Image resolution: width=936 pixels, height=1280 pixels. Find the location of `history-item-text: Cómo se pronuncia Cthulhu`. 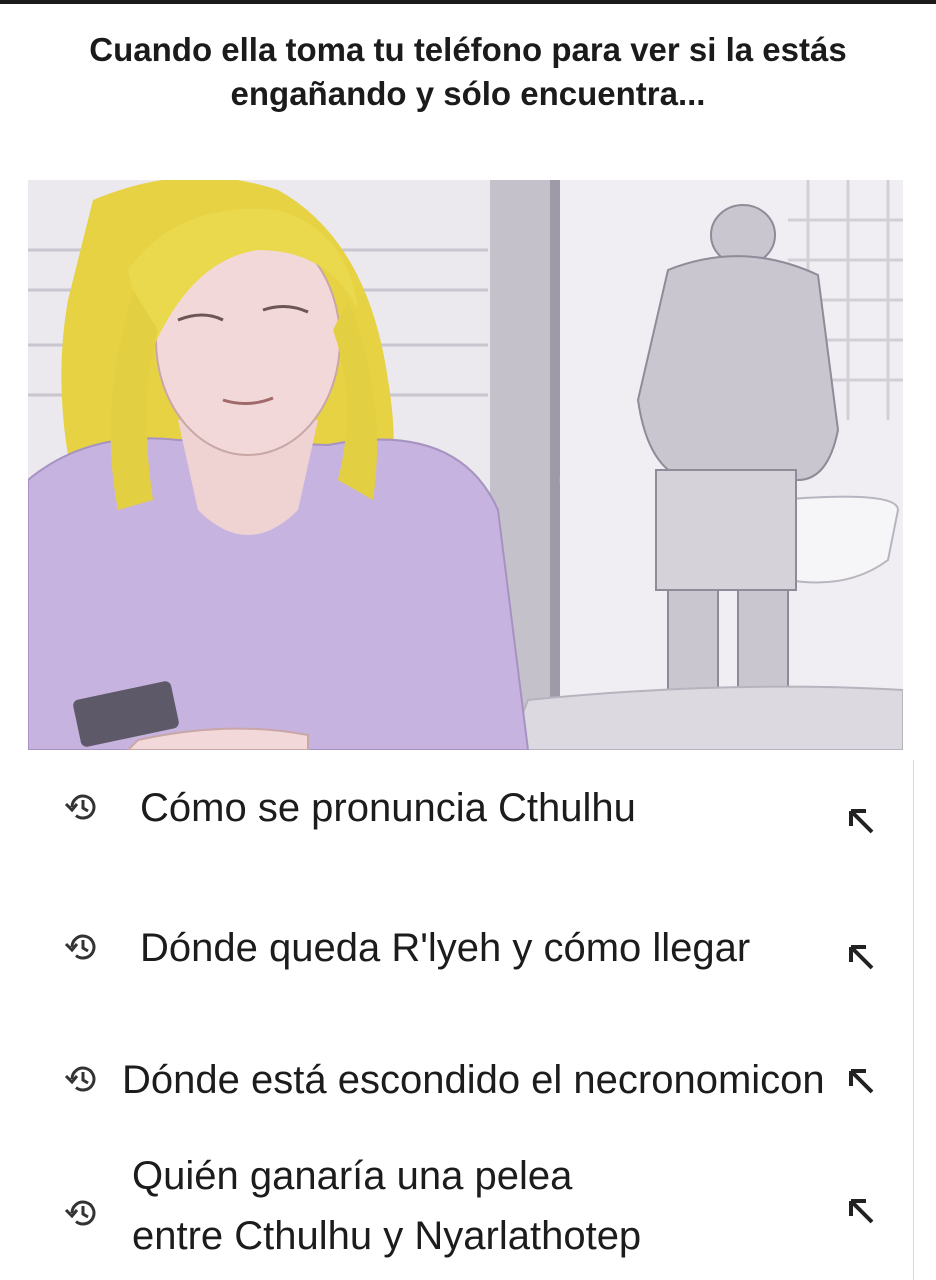

history-item-text: Cómo se pronuncia Cthulhu is located at coordinates (388, 808).